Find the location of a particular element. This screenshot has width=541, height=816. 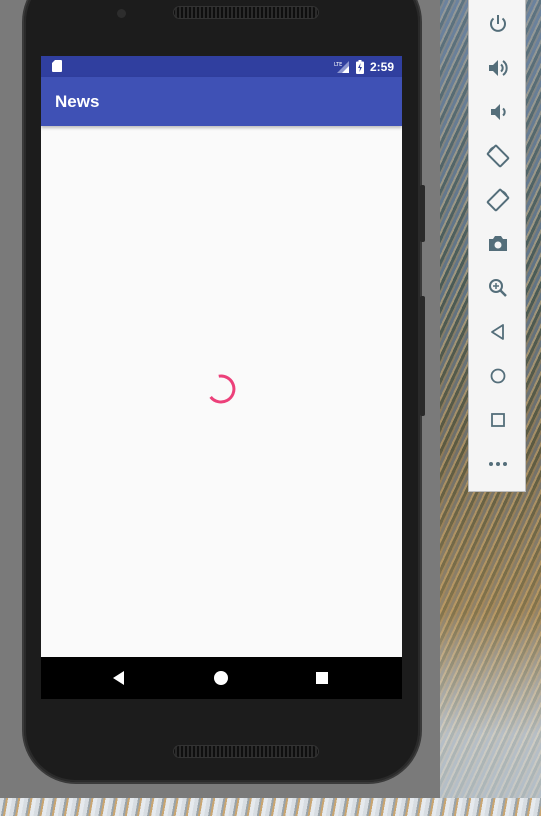

nav-home-button is located at coordinates (221, 678).